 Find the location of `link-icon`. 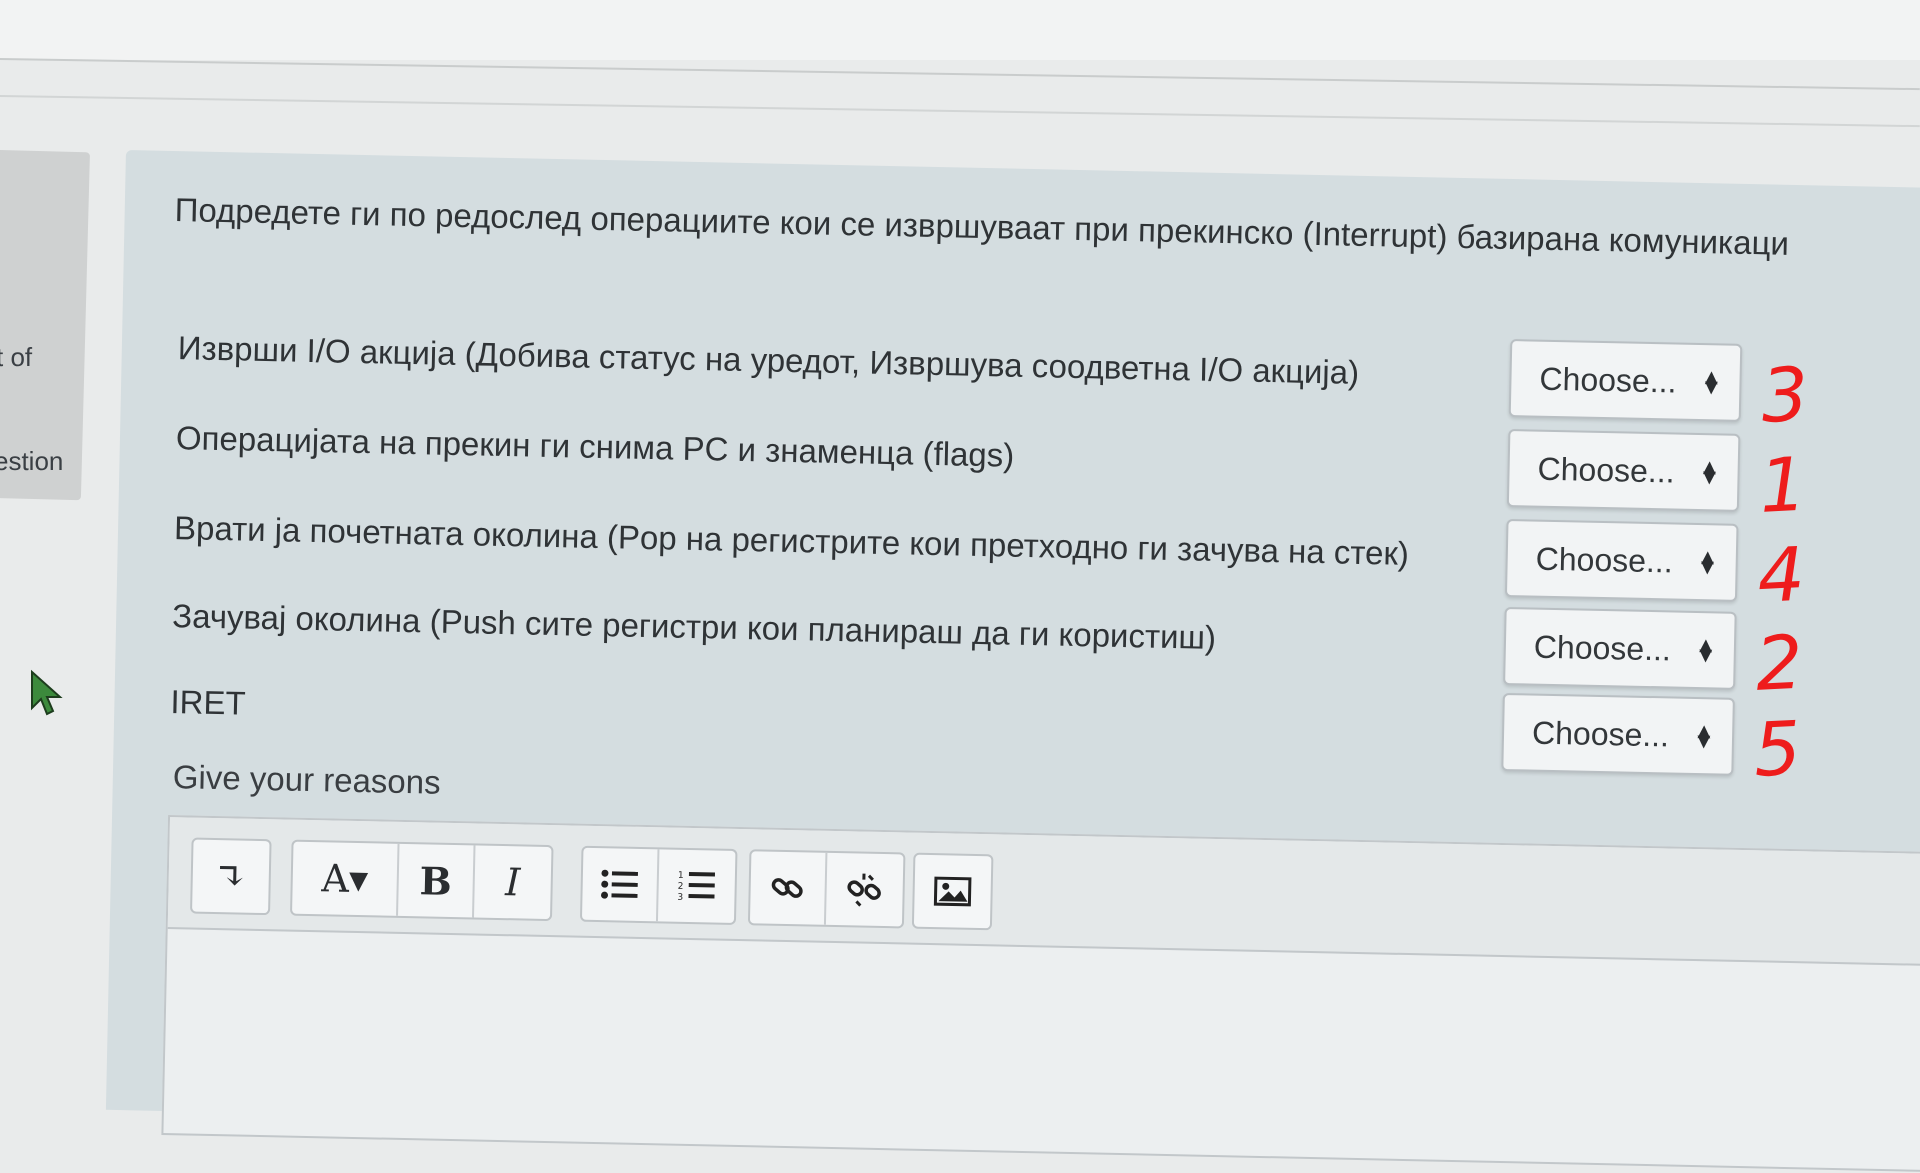

link-icon is located at coordinates (787, 888).